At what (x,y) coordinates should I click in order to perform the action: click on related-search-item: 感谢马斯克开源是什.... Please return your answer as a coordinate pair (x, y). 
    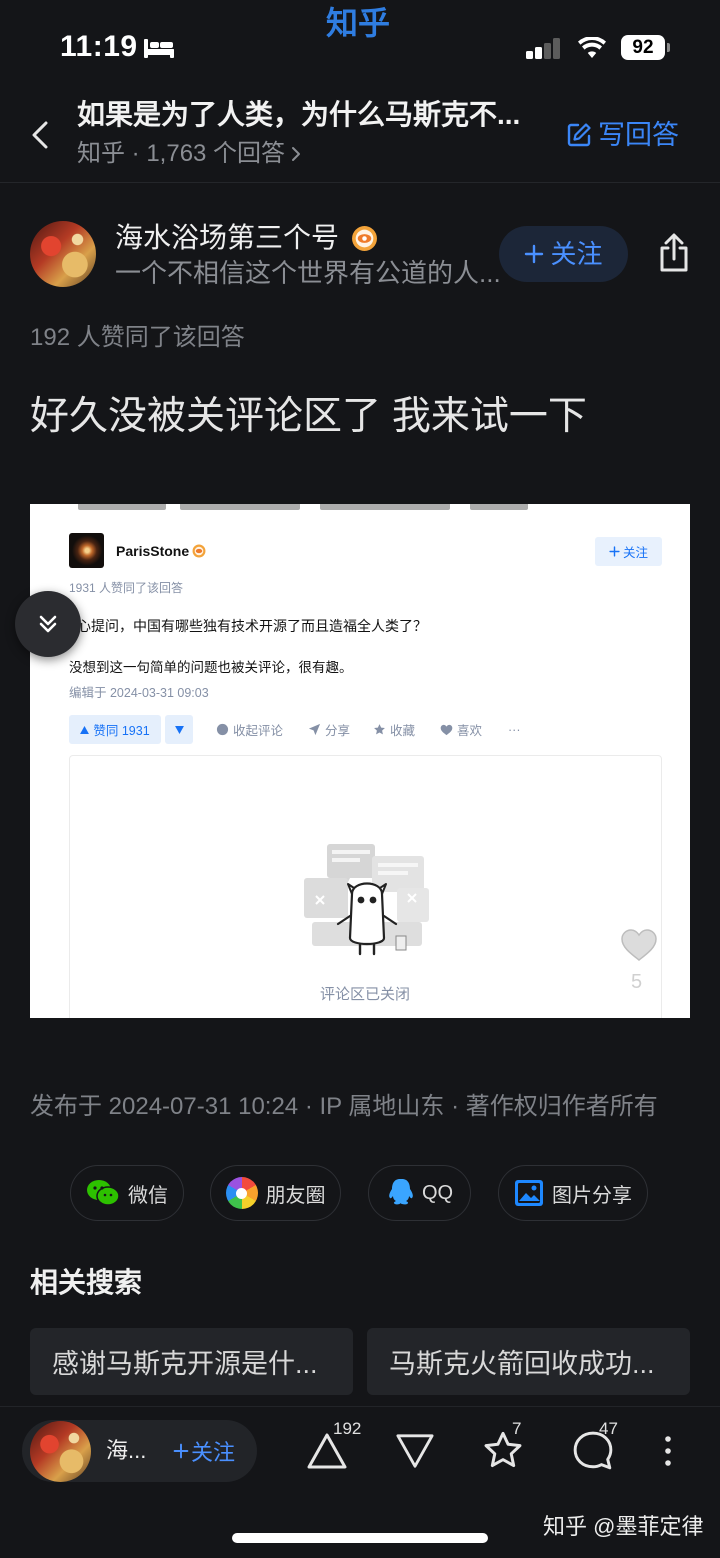
    Looking at the image, I should click on (191, 1361).